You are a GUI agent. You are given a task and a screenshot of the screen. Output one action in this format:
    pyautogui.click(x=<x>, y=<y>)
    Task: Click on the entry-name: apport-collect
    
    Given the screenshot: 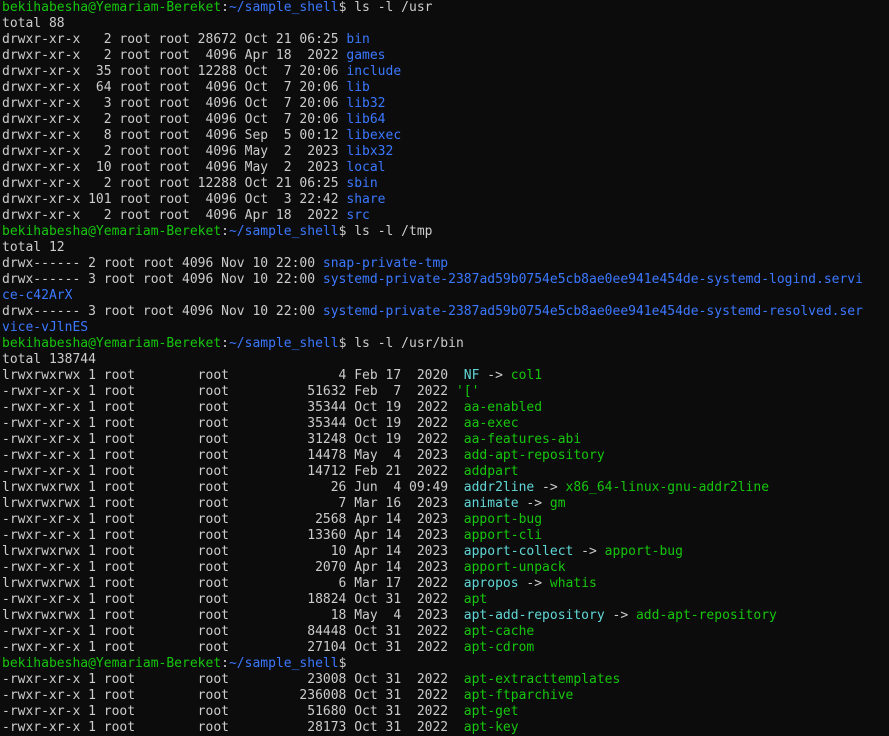 What is the action you would take?
    pyautogui.click(x=518, y=551)
    